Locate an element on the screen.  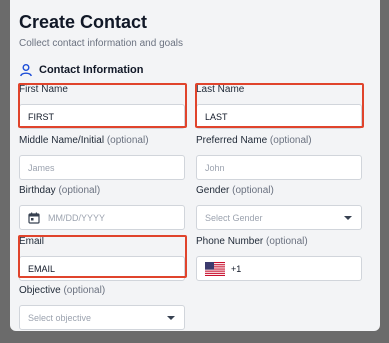
email-label: Email is located at coordinates (32, 241).